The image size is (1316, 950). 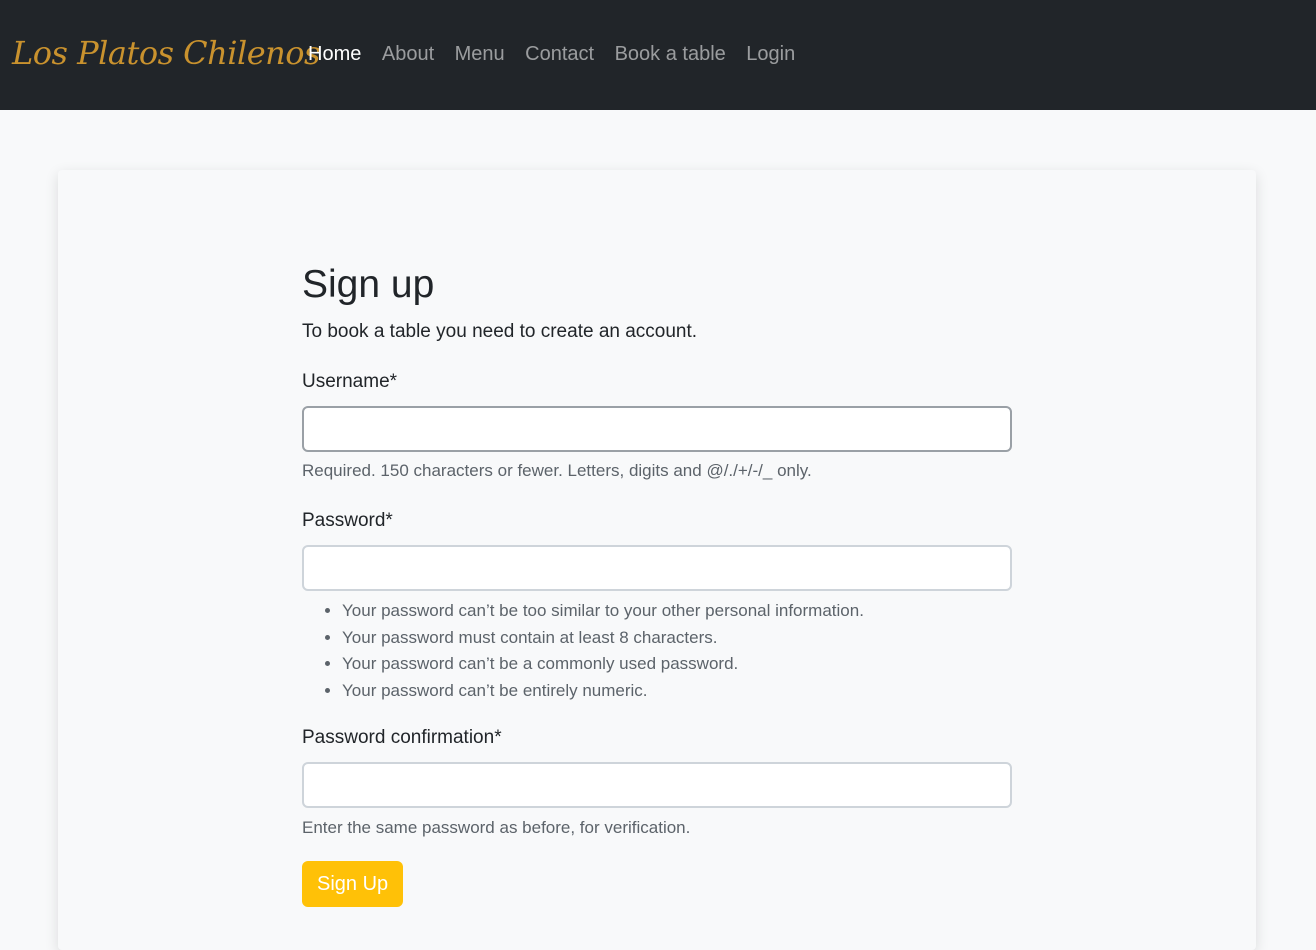 I want to click on nav-link-login: Login, so click(x=770, y=54).